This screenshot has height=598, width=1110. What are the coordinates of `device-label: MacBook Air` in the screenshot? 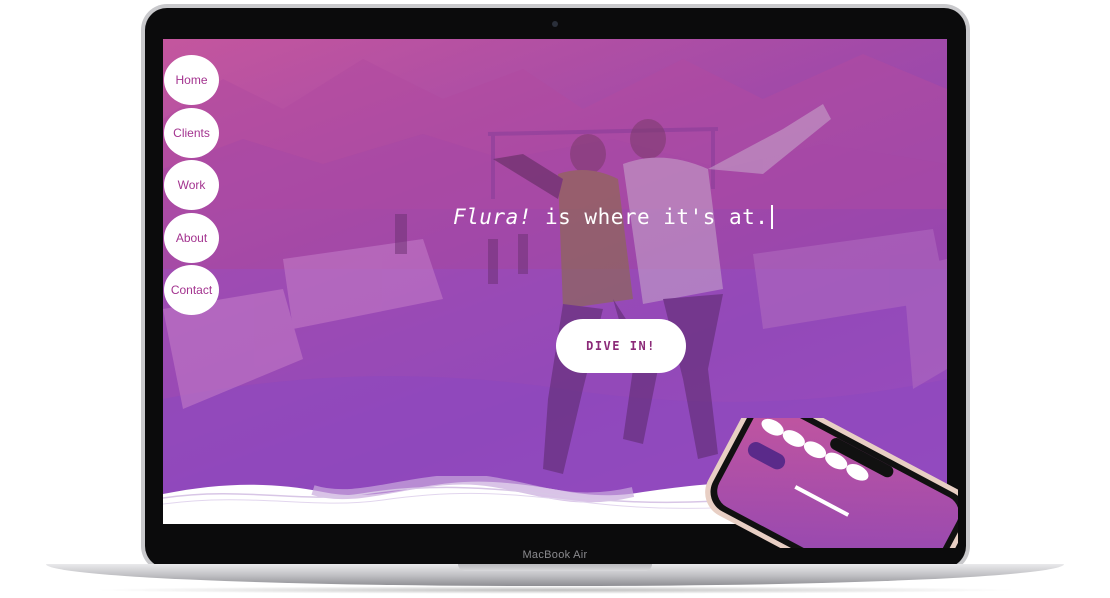 It's located at (555, 555).